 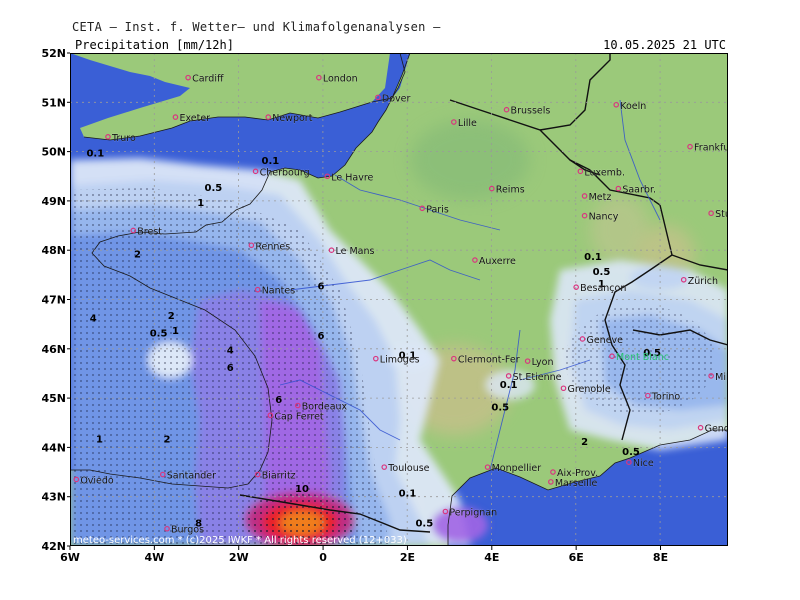 I want to click on lat-label: 42N, so click(x=53, y=546).